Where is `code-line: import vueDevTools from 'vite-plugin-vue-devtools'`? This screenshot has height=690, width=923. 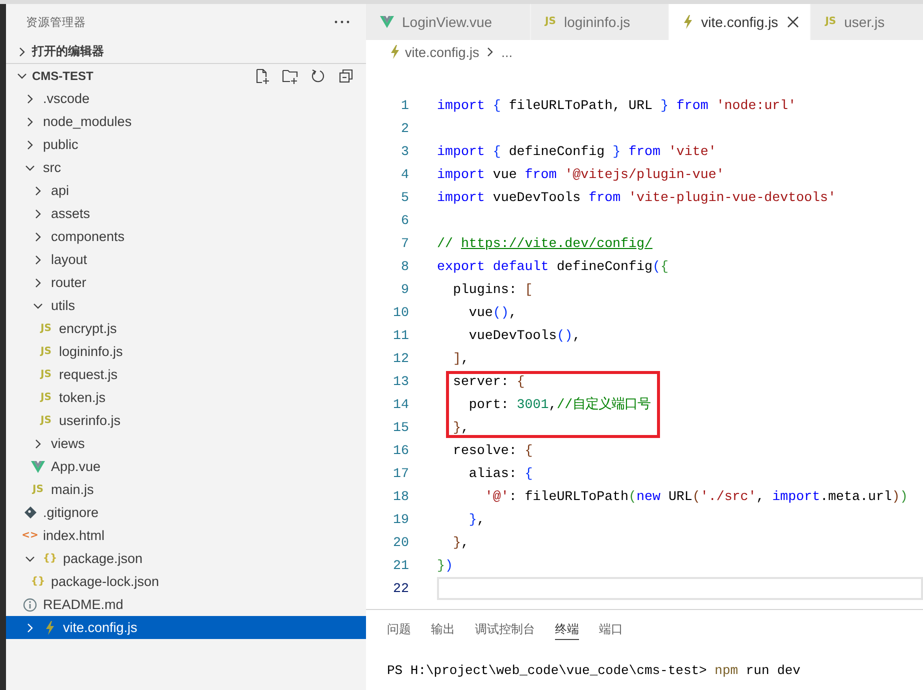 code-line: import vueDevTools from 'vite-plugin-vue-devtools' is located at coordinates (637, 198).